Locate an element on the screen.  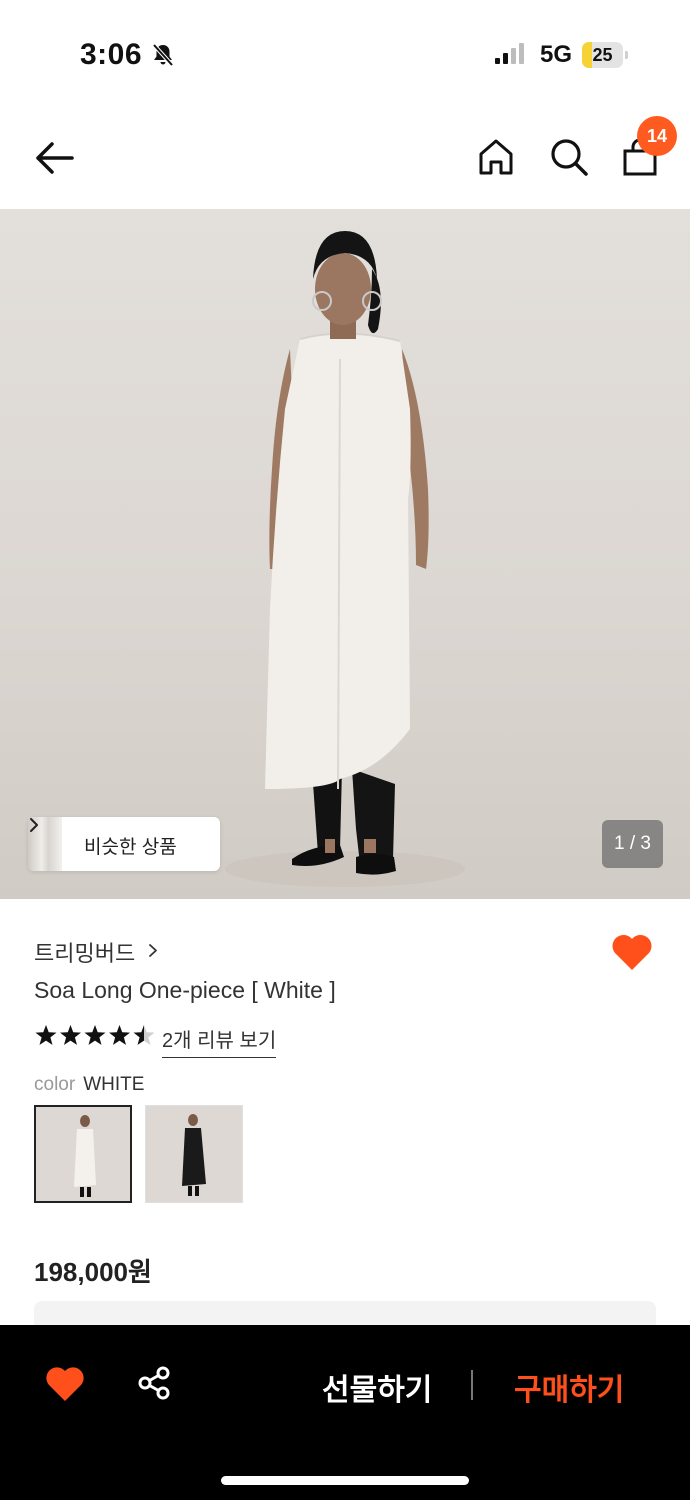
brand-link: 트리밍버드 is located at coordinates (95, 951).